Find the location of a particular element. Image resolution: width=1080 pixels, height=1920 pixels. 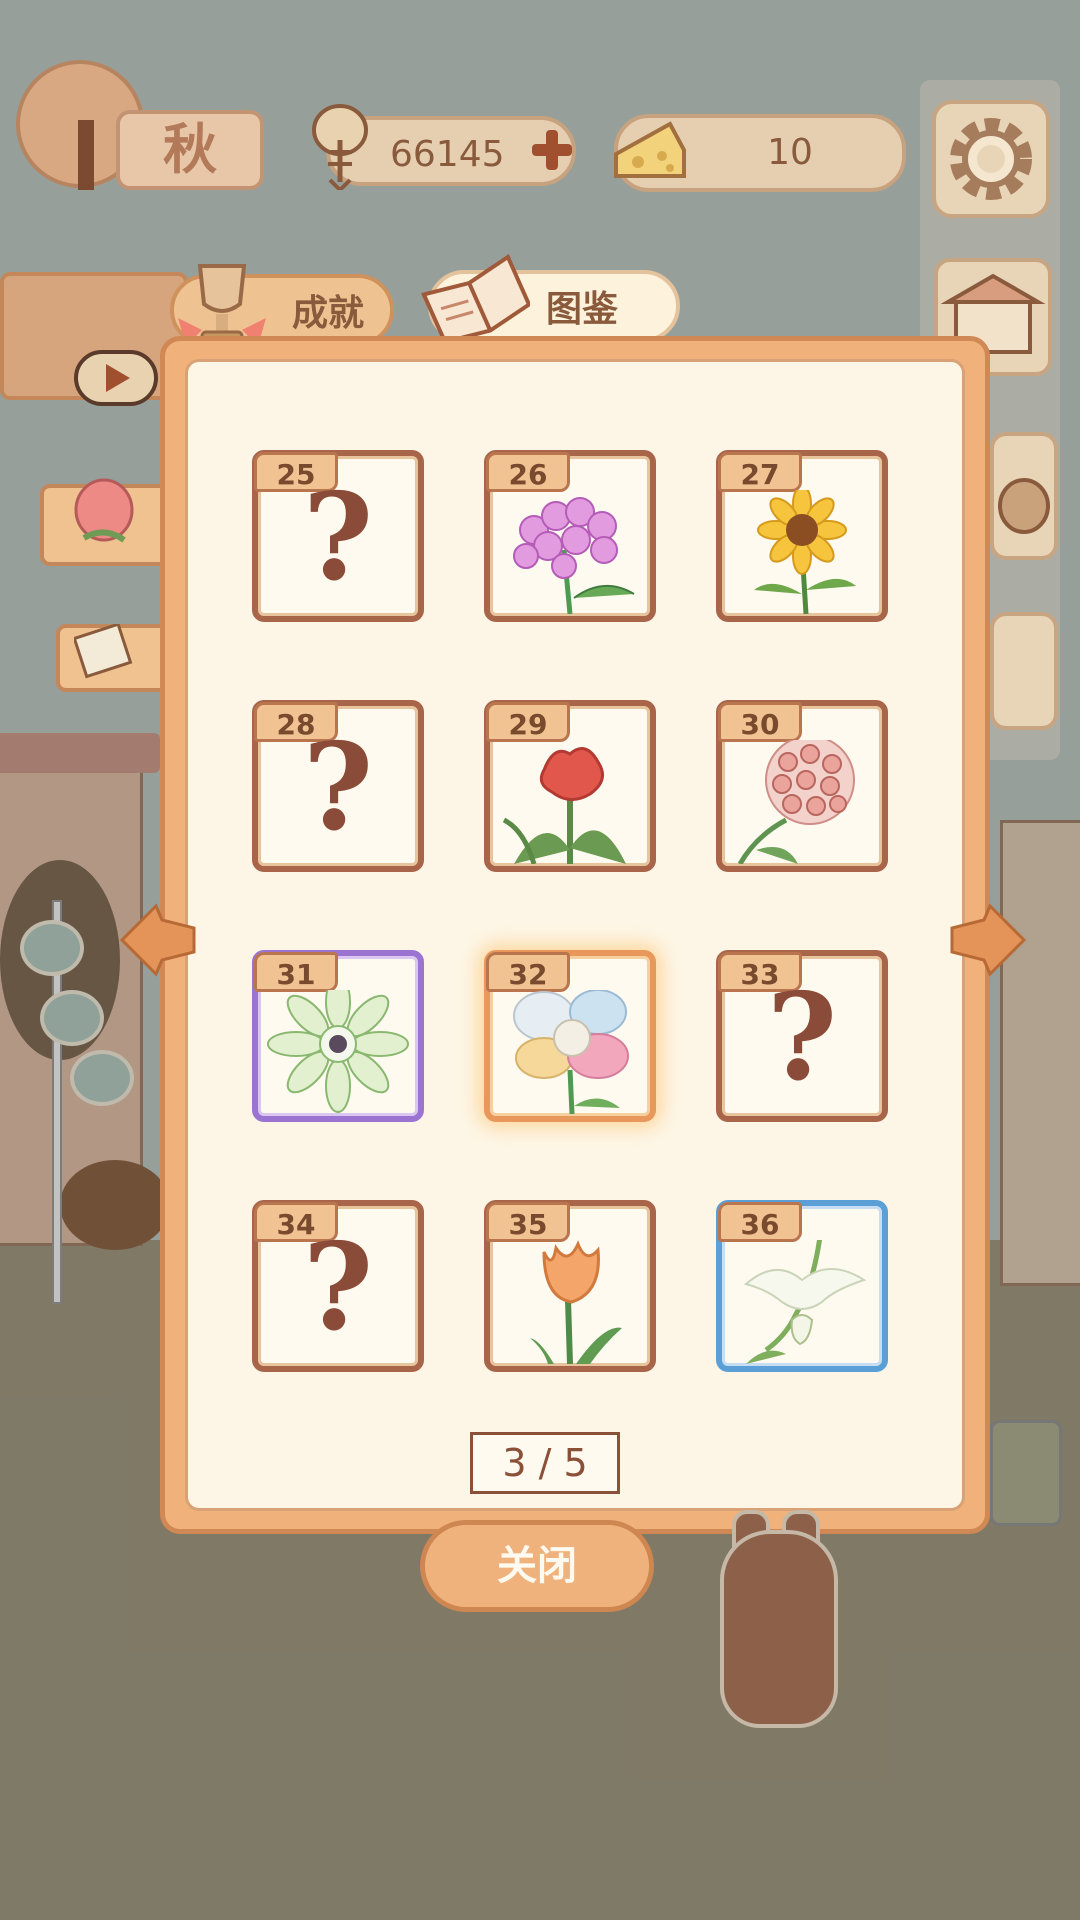

hoya-flower-icon is located at coordinates (796, 802).